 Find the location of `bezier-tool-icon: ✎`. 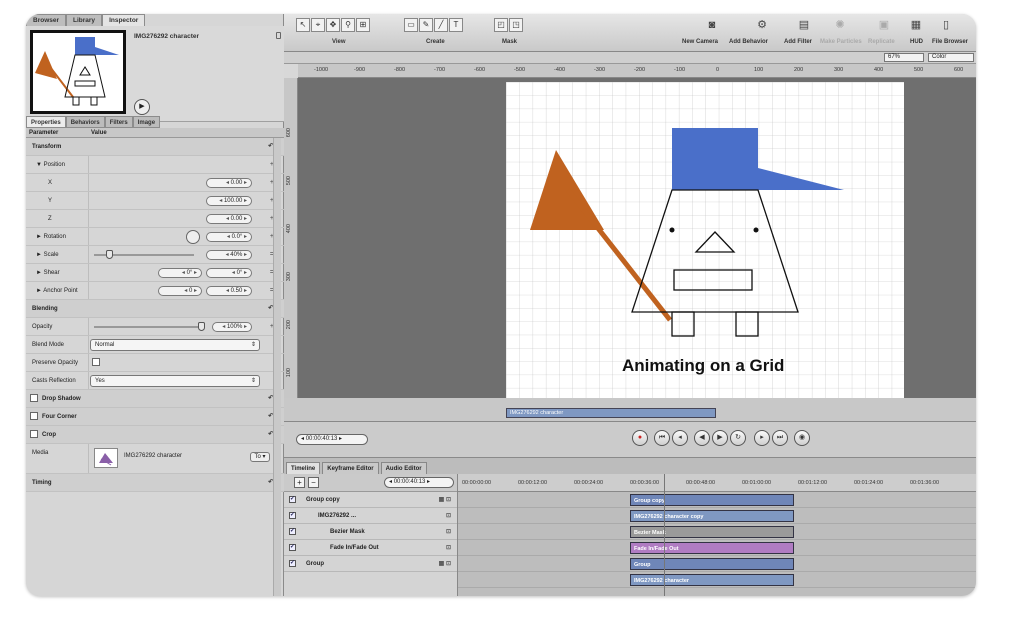

bezier-tool-icon: ✎ is located at coordinates (426, 25).